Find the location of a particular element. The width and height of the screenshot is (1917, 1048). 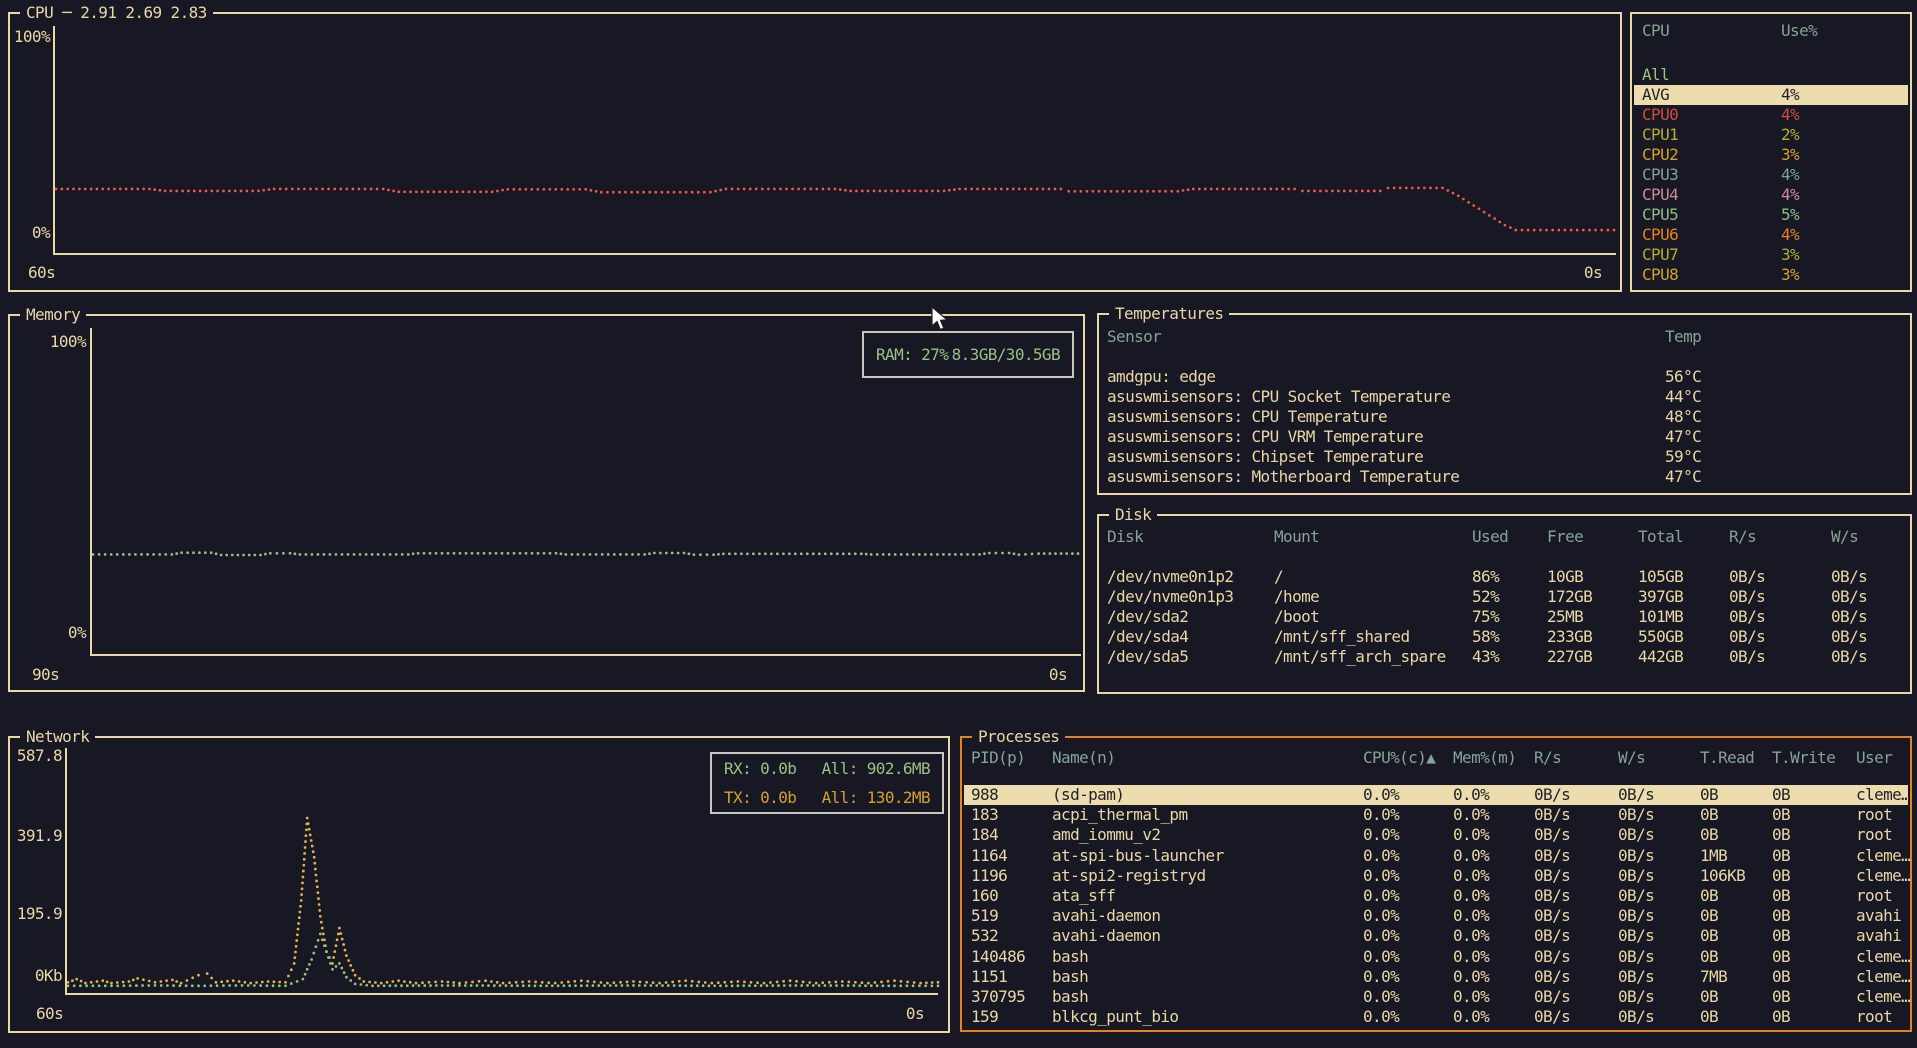

cpu-legend-row: CPU0 4% is located at coordinates (1771, 115).